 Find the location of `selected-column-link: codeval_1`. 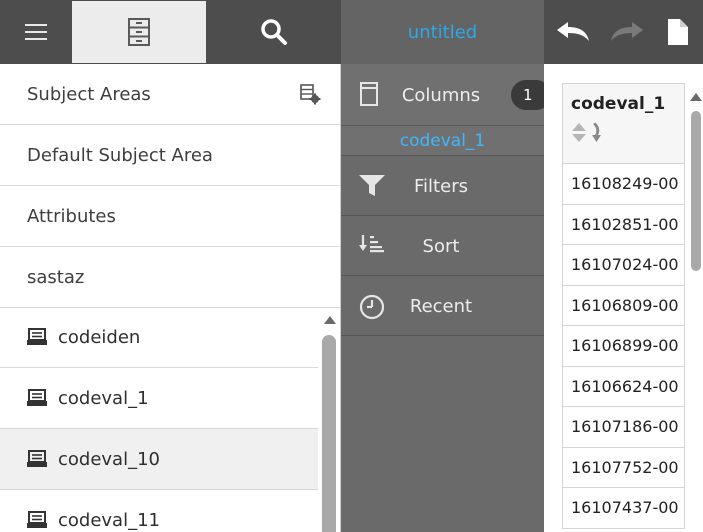

selected-column-link: codeval_1 is located at coordinates (442, 140).